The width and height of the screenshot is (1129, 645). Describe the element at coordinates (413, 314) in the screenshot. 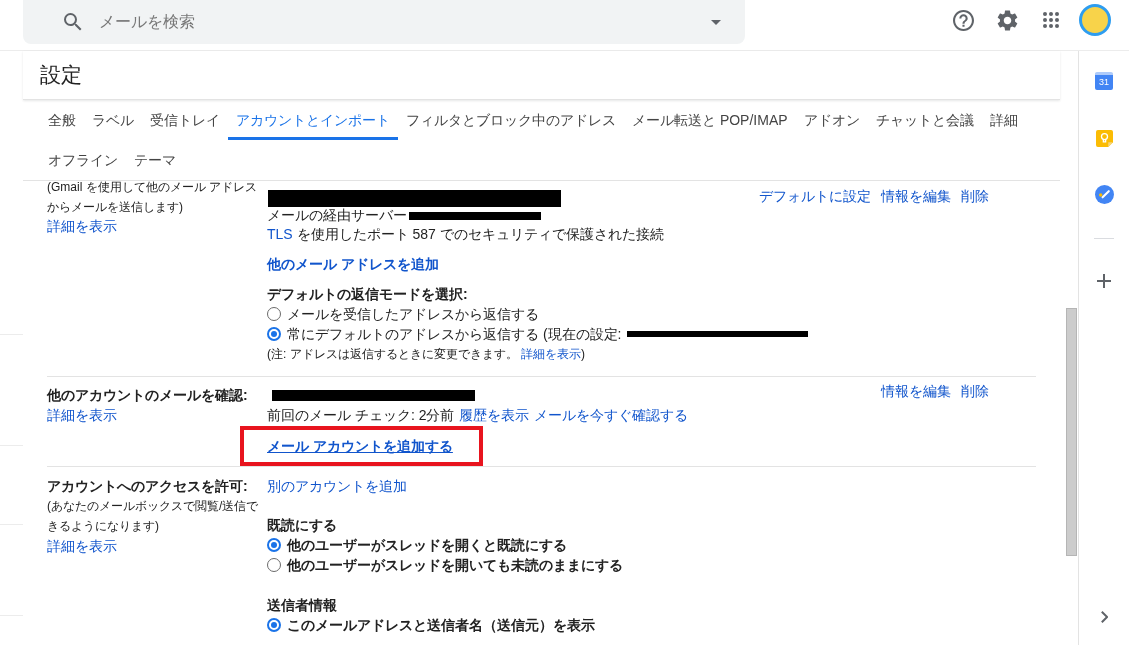

I see `radio-label: メールを受信したアドレスから返信する` at that location.